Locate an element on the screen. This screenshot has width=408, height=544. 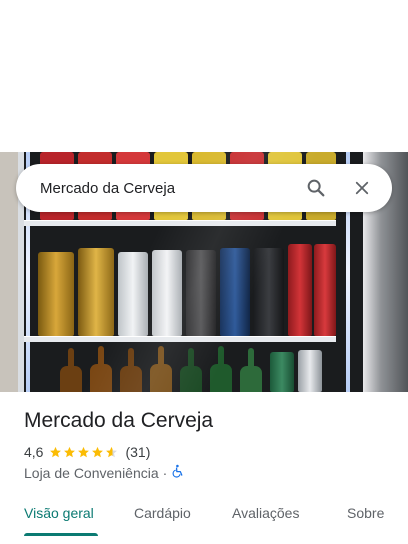
review-count: (31) is located at coordinates (137, 452).